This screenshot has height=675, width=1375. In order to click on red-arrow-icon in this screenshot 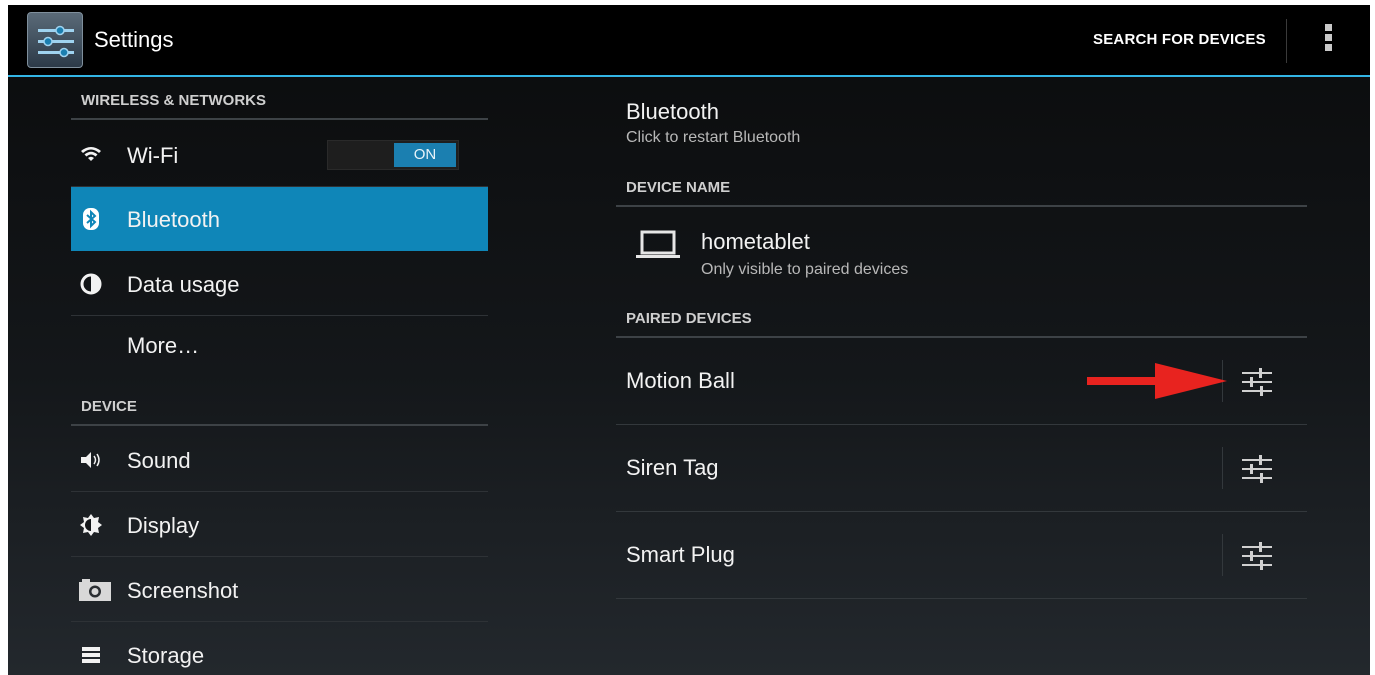, I will do `click(1157, 381)`.